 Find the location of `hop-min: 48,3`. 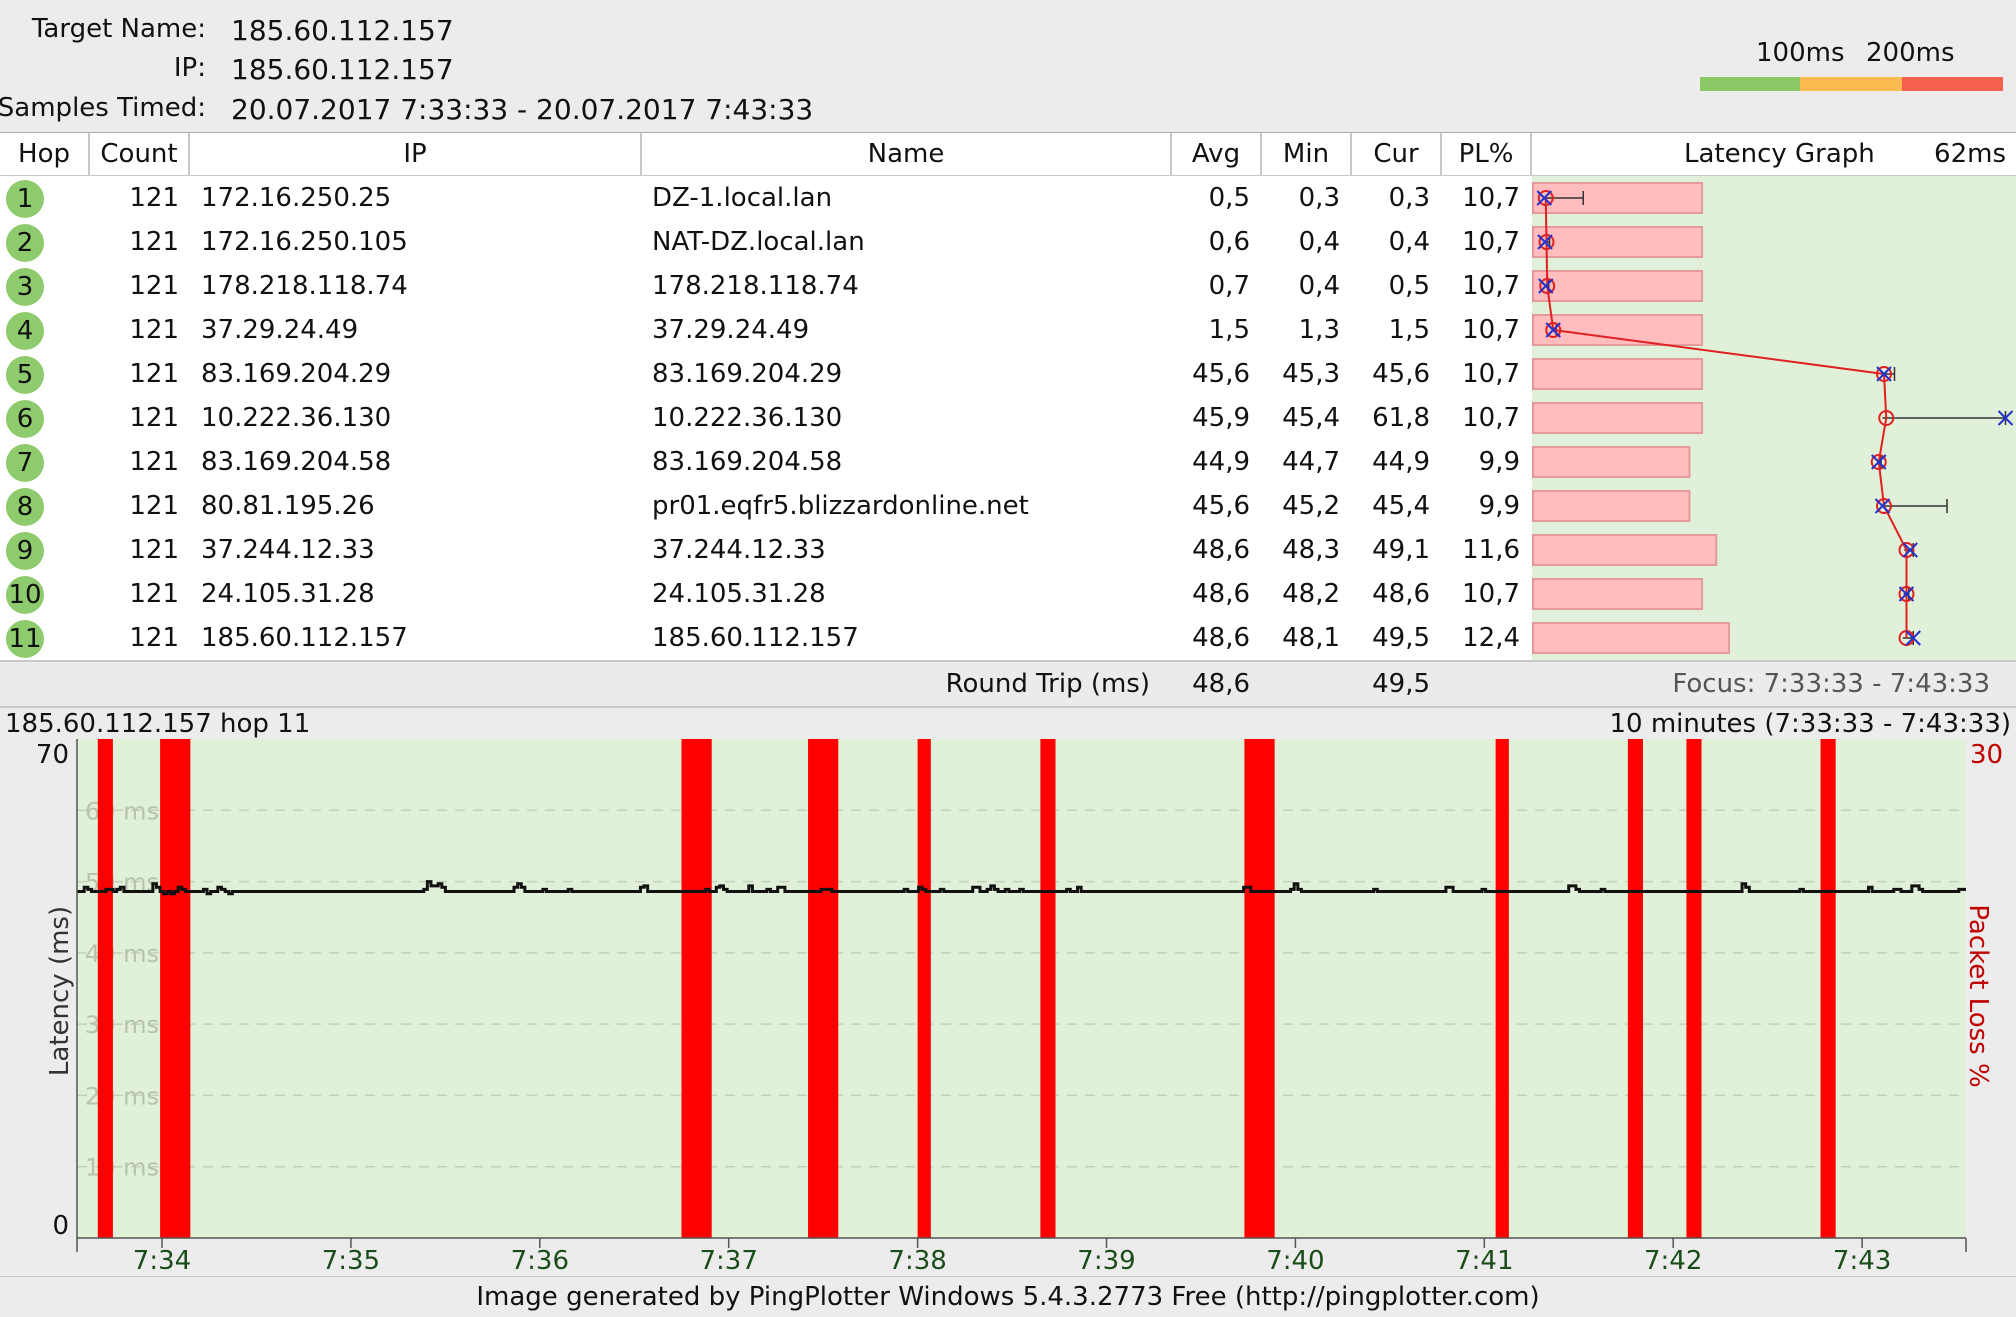

hop-min: 48,3 is located at coordinates (1311, 550).